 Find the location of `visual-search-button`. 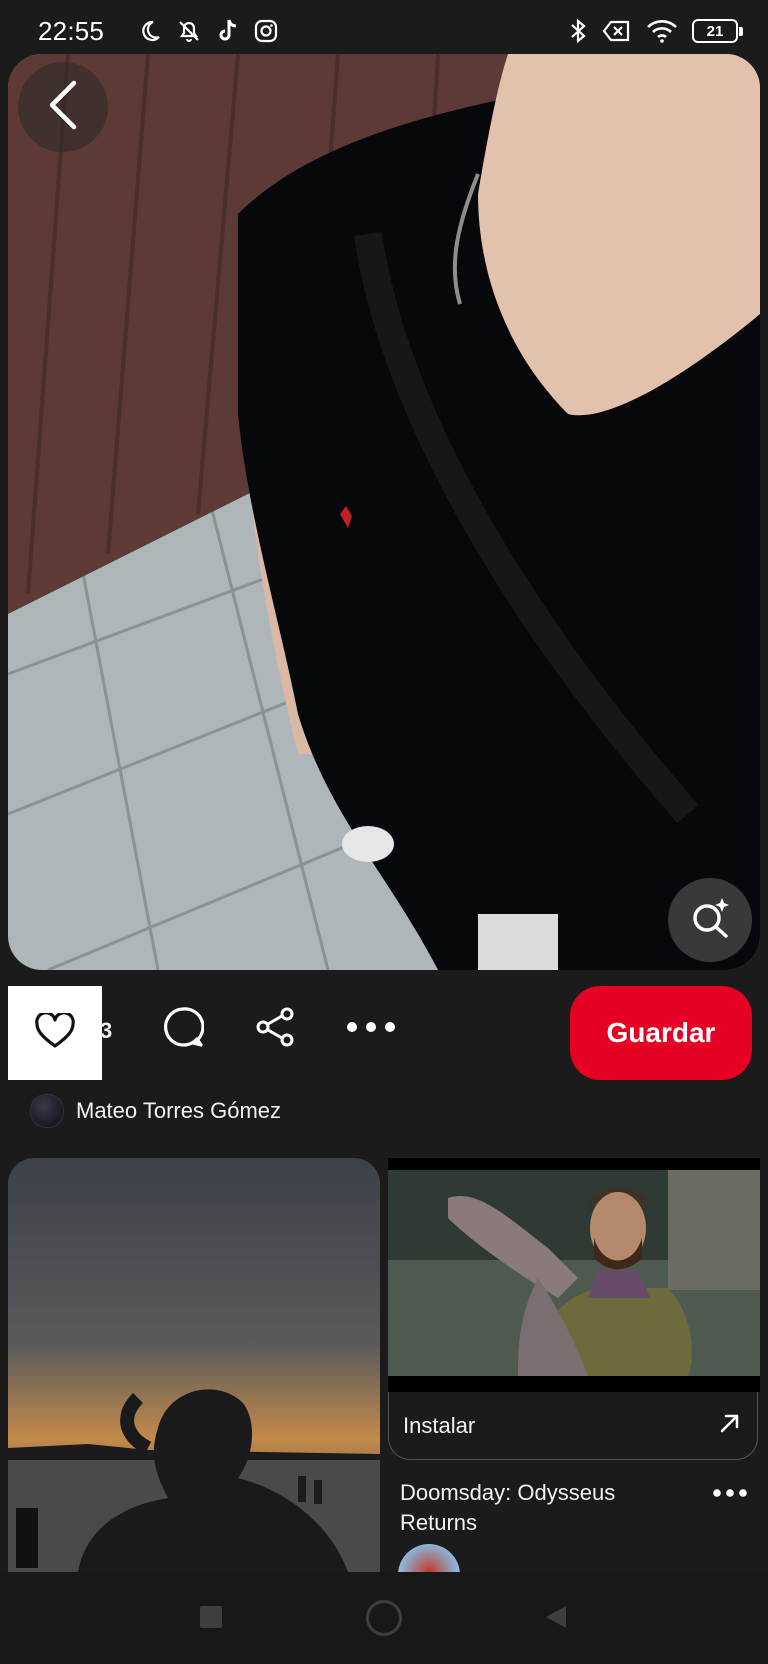

visual-search-button is located at coordinates (710, 920).